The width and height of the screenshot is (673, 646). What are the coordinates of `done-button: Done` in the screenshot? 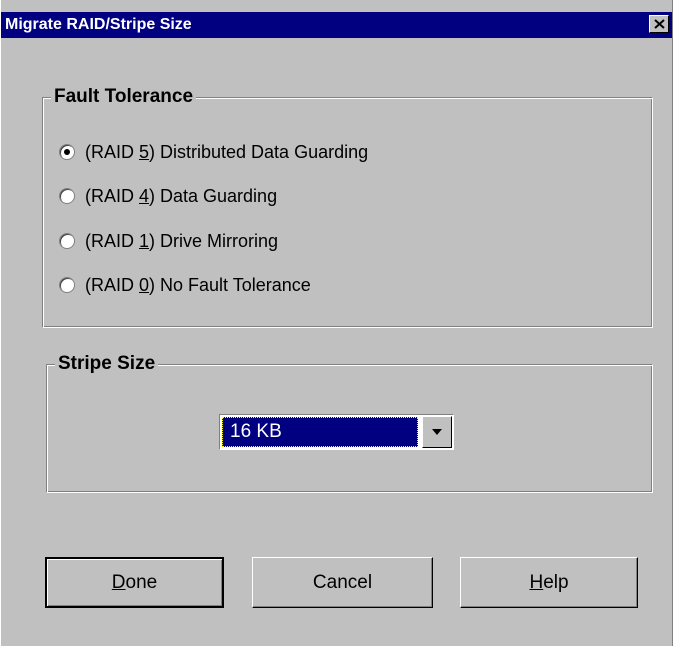 It's located at (134, 582).